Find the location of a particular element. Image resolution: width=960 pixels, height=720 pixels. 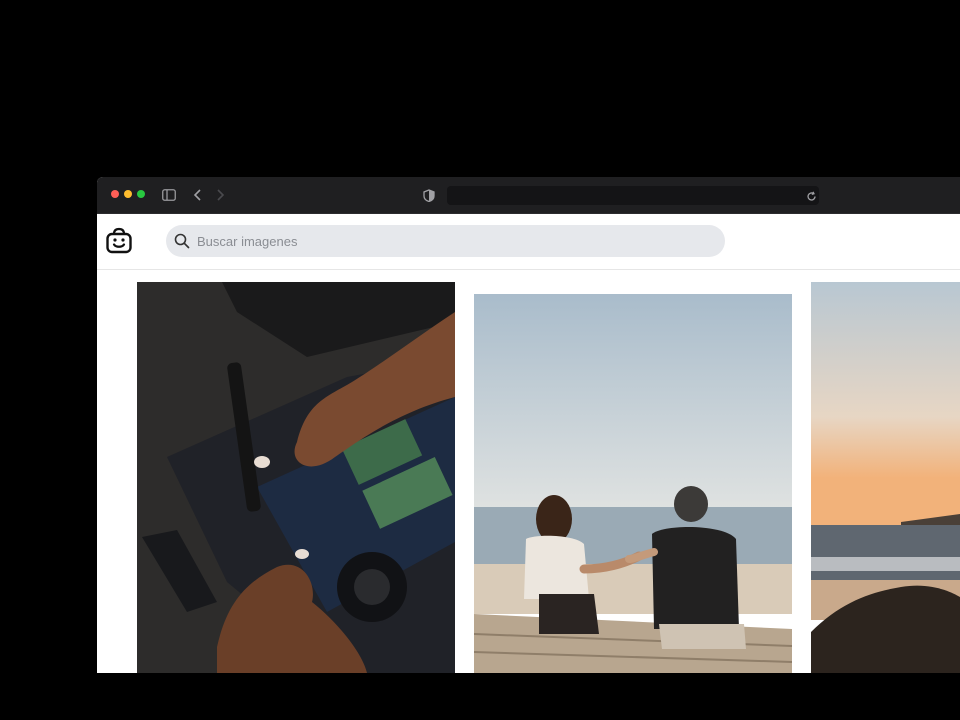

back-icon is located at coordinates (198, 195).